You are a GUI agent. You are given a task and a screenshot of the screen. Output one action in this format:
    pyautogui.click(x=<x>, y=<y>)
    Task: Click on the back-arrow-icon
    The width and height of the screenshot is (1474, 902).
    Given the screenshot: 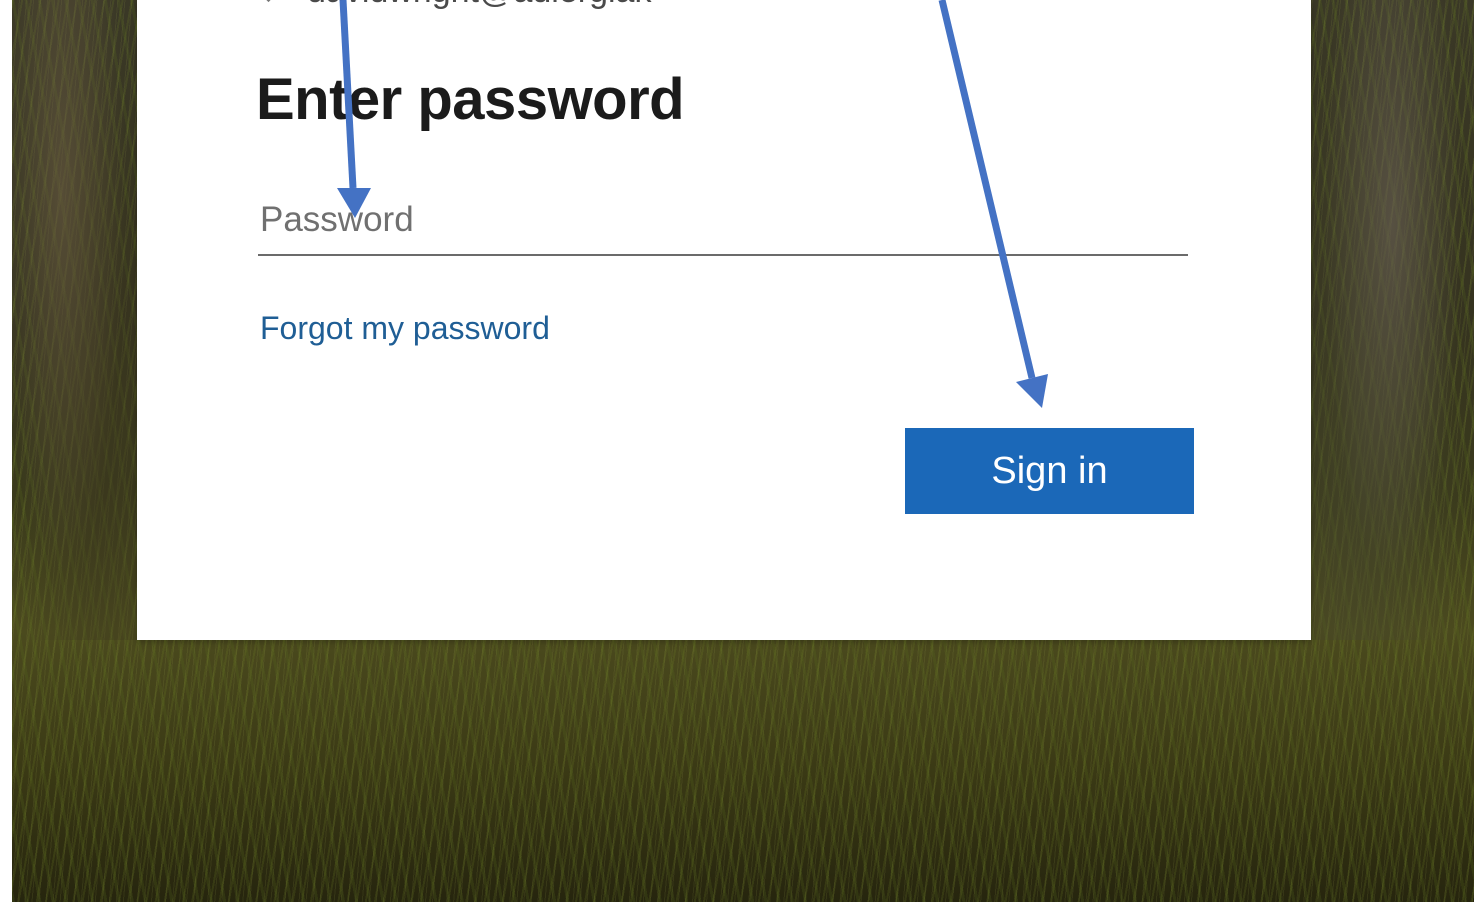 What is the action you would take?
    pyautogui.click(x=268, y=2)
    